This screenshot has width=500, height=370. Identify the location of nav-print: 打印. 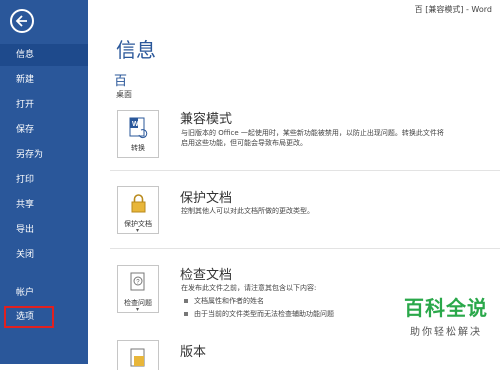
(44, 180).